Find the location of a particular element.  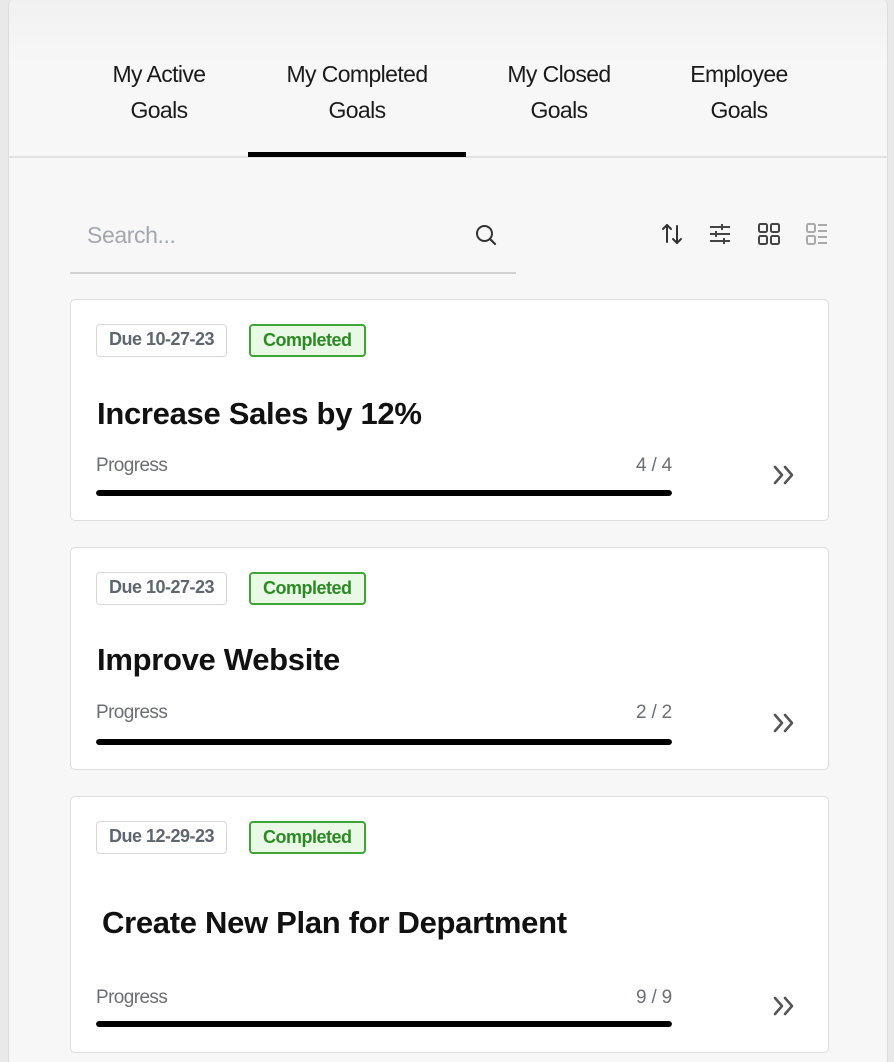

goal-title: Increase Sales by 12% is located at coordinates (259, 413).